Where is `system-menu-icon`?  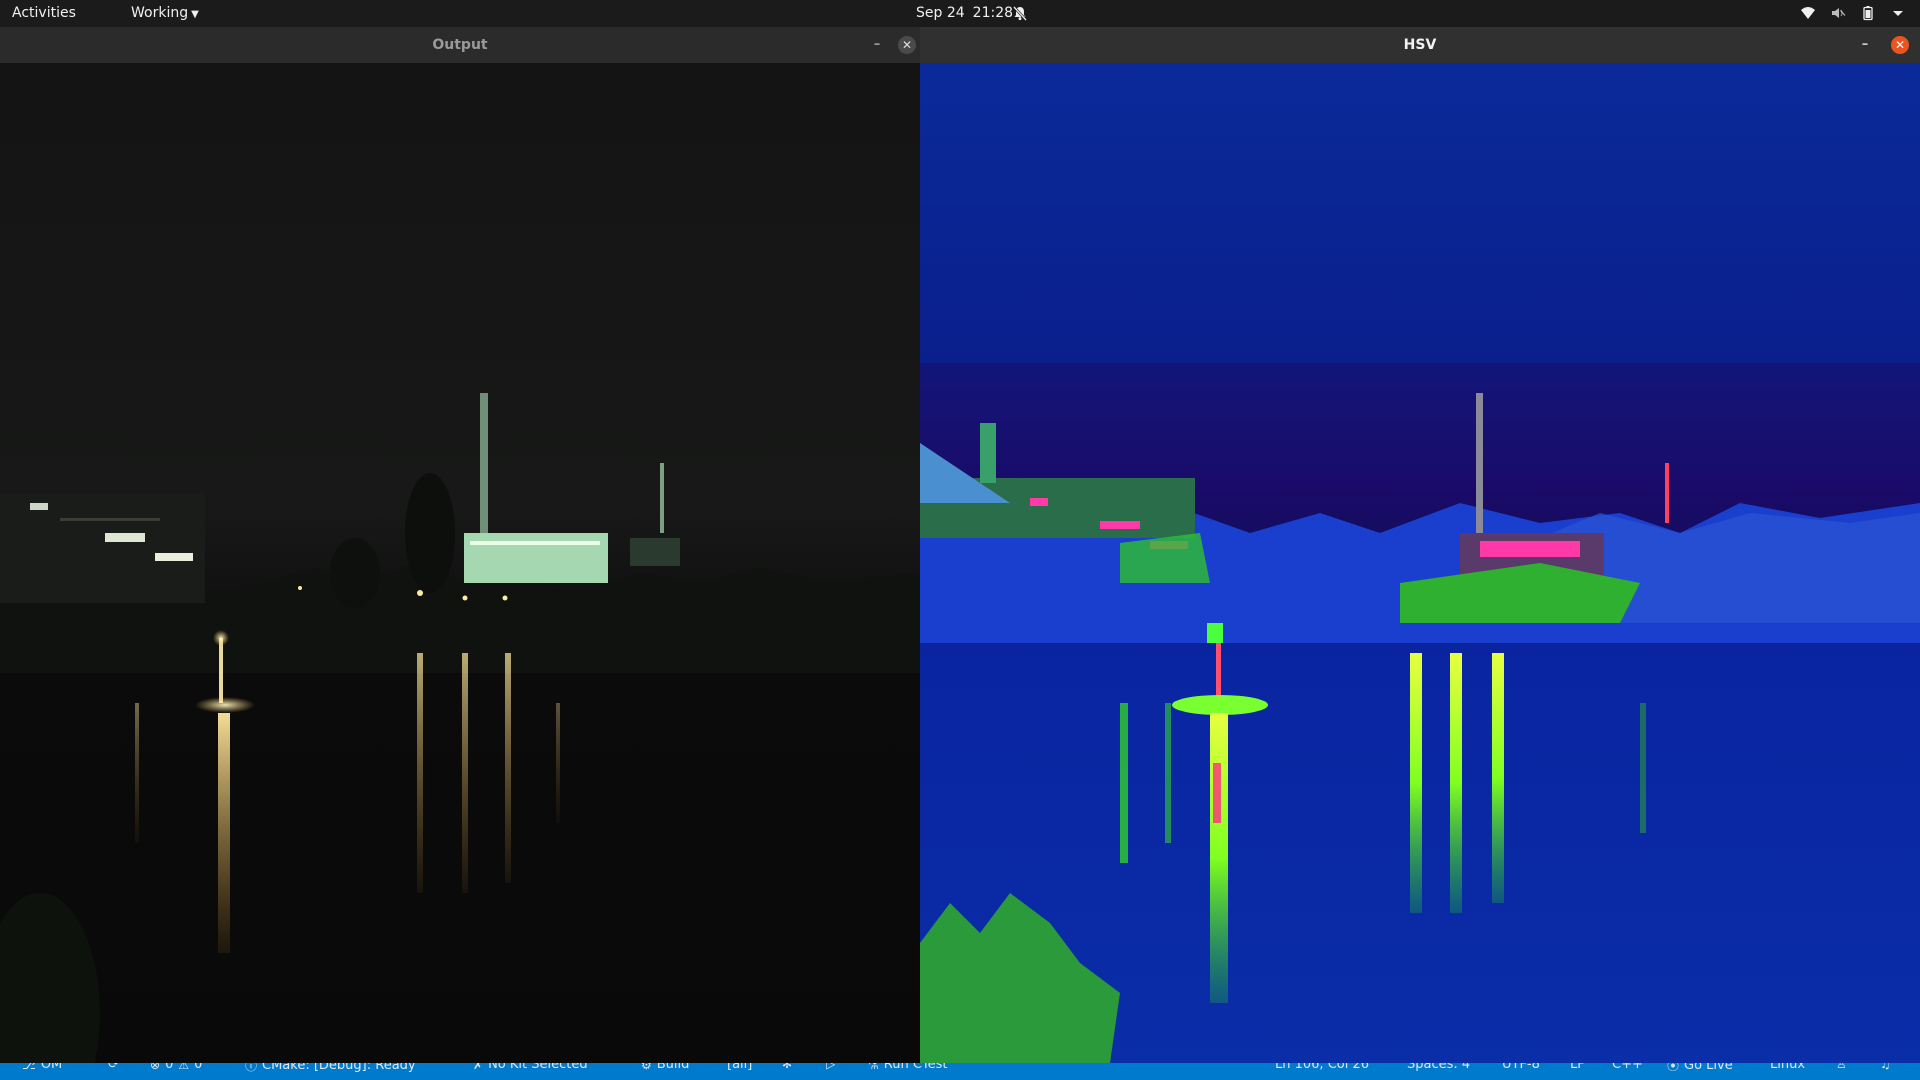
system-menu-icon is located at coordinates (1898, 13).